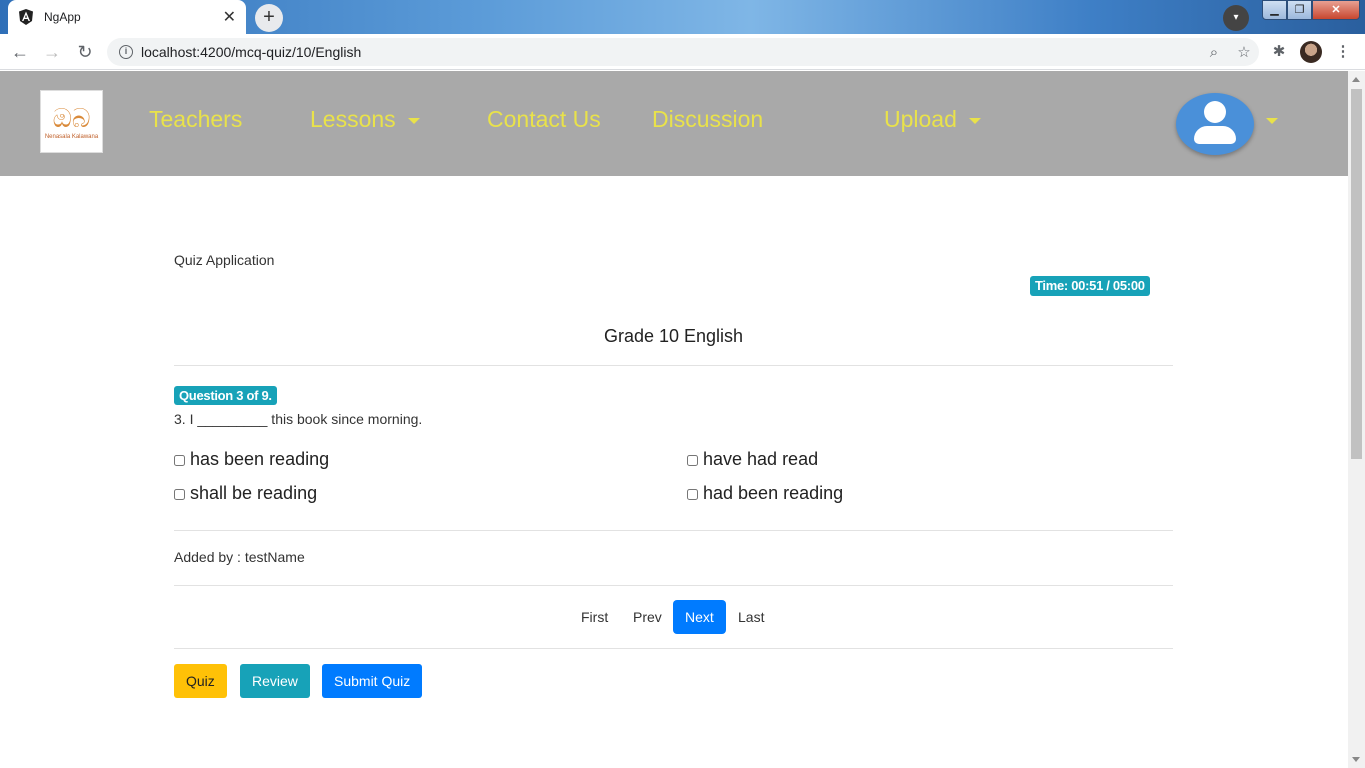 Image resolution: width=1365 pixels, height=768 pixels. I want to click on maximize-button: ❐, so click(1299, 10).